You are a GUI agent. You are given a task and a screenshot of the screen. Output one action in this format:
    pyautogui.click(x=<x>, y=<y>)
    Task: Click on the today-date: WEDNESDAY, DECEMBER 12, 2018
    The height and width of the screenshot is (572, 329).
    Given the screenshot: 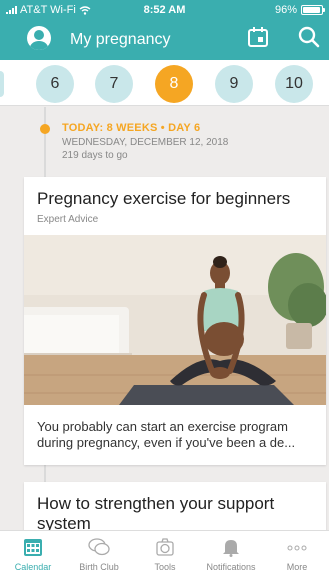 What is the action you would take?
    pyautogui.click(x=145, y=142)
    